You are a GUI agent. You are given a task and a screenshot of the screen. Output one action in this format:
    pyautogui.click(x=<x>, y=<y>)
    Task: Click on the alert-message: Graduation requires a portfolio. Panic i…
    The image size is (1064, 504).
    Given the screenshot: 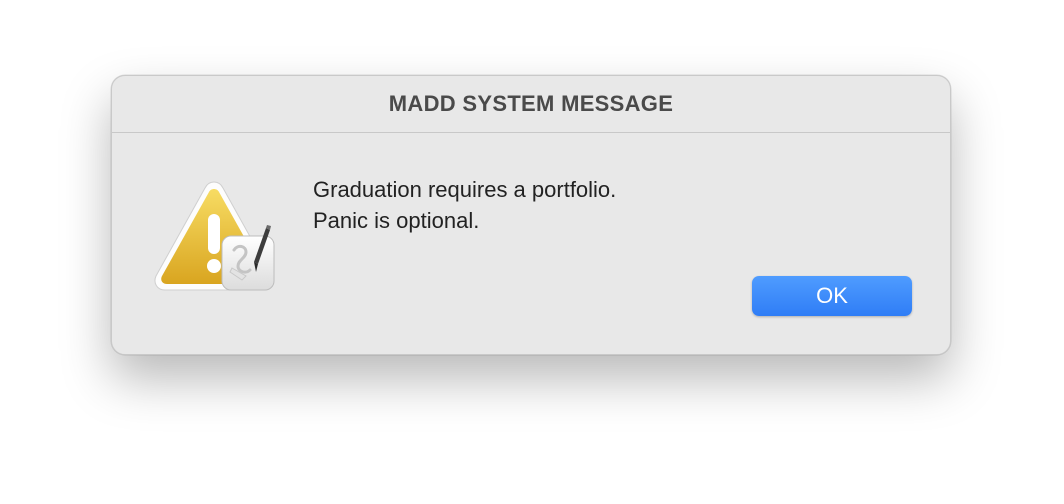 What is the action you would take?
    pyautogui.click(x=464, y=205)
    